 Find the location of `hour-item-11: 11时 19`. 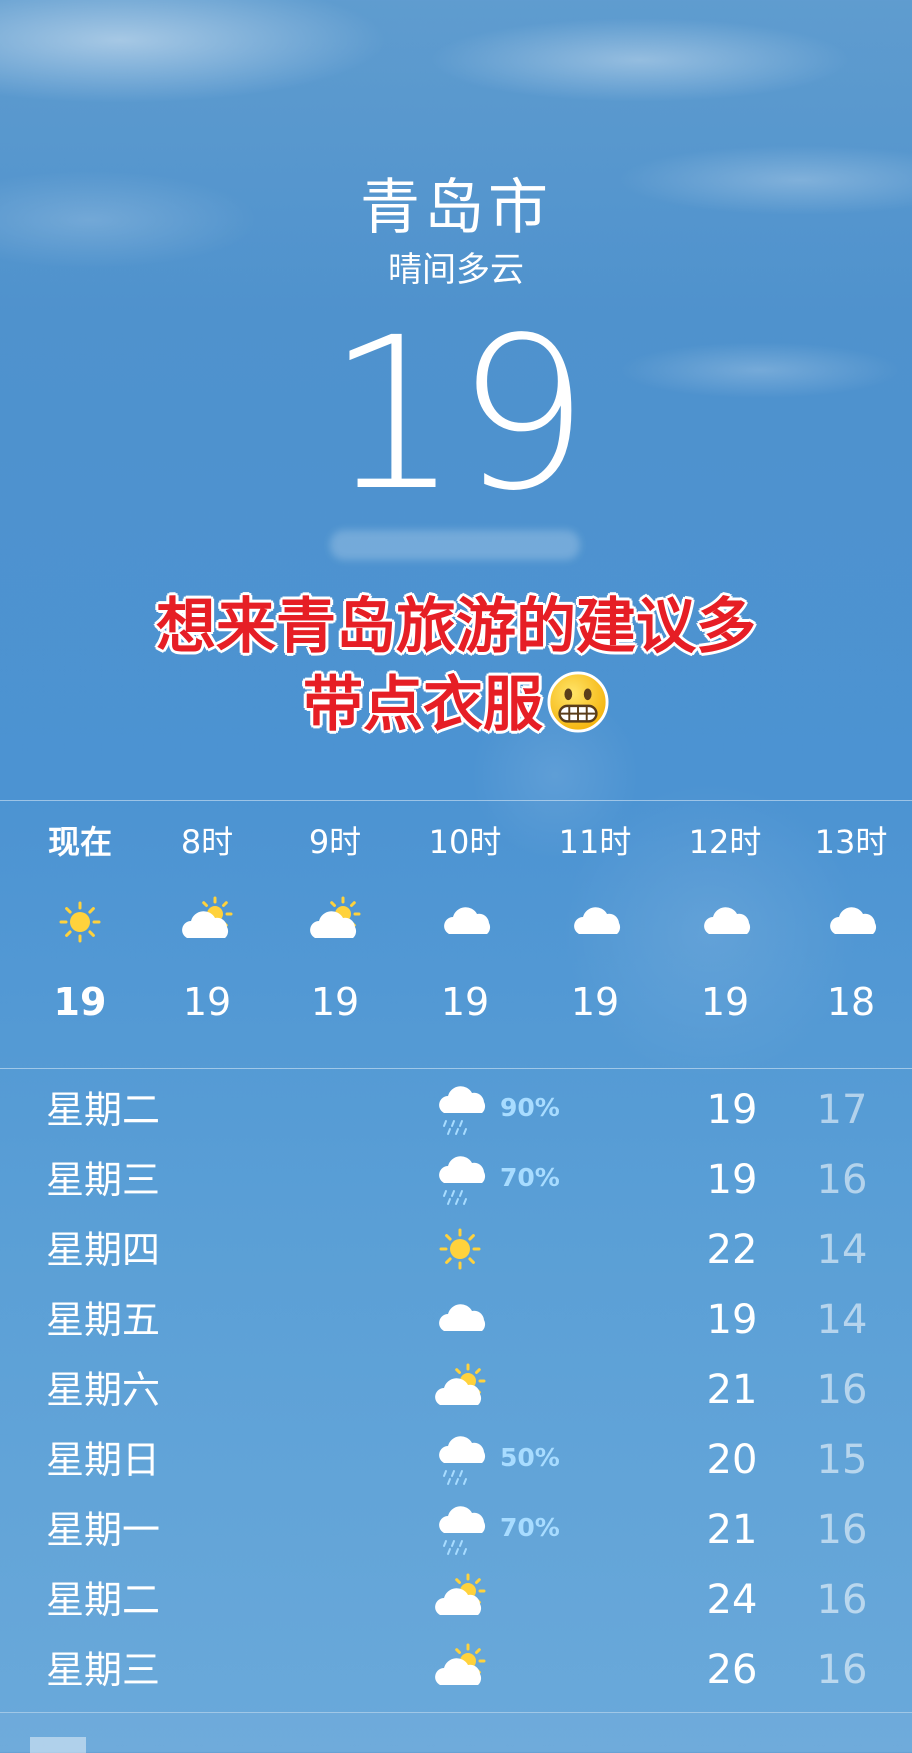

hour-item-11: 11时 19 is located at coordinates (595, 913).